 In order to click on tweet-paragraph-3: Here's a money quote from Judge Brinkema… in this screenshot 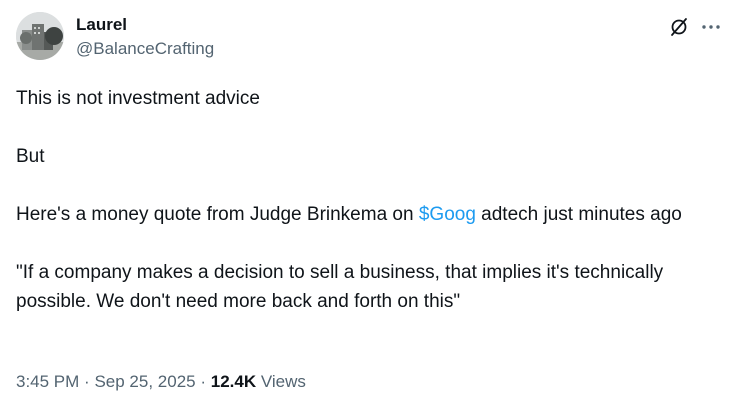, I will do `click(366, 214)`.